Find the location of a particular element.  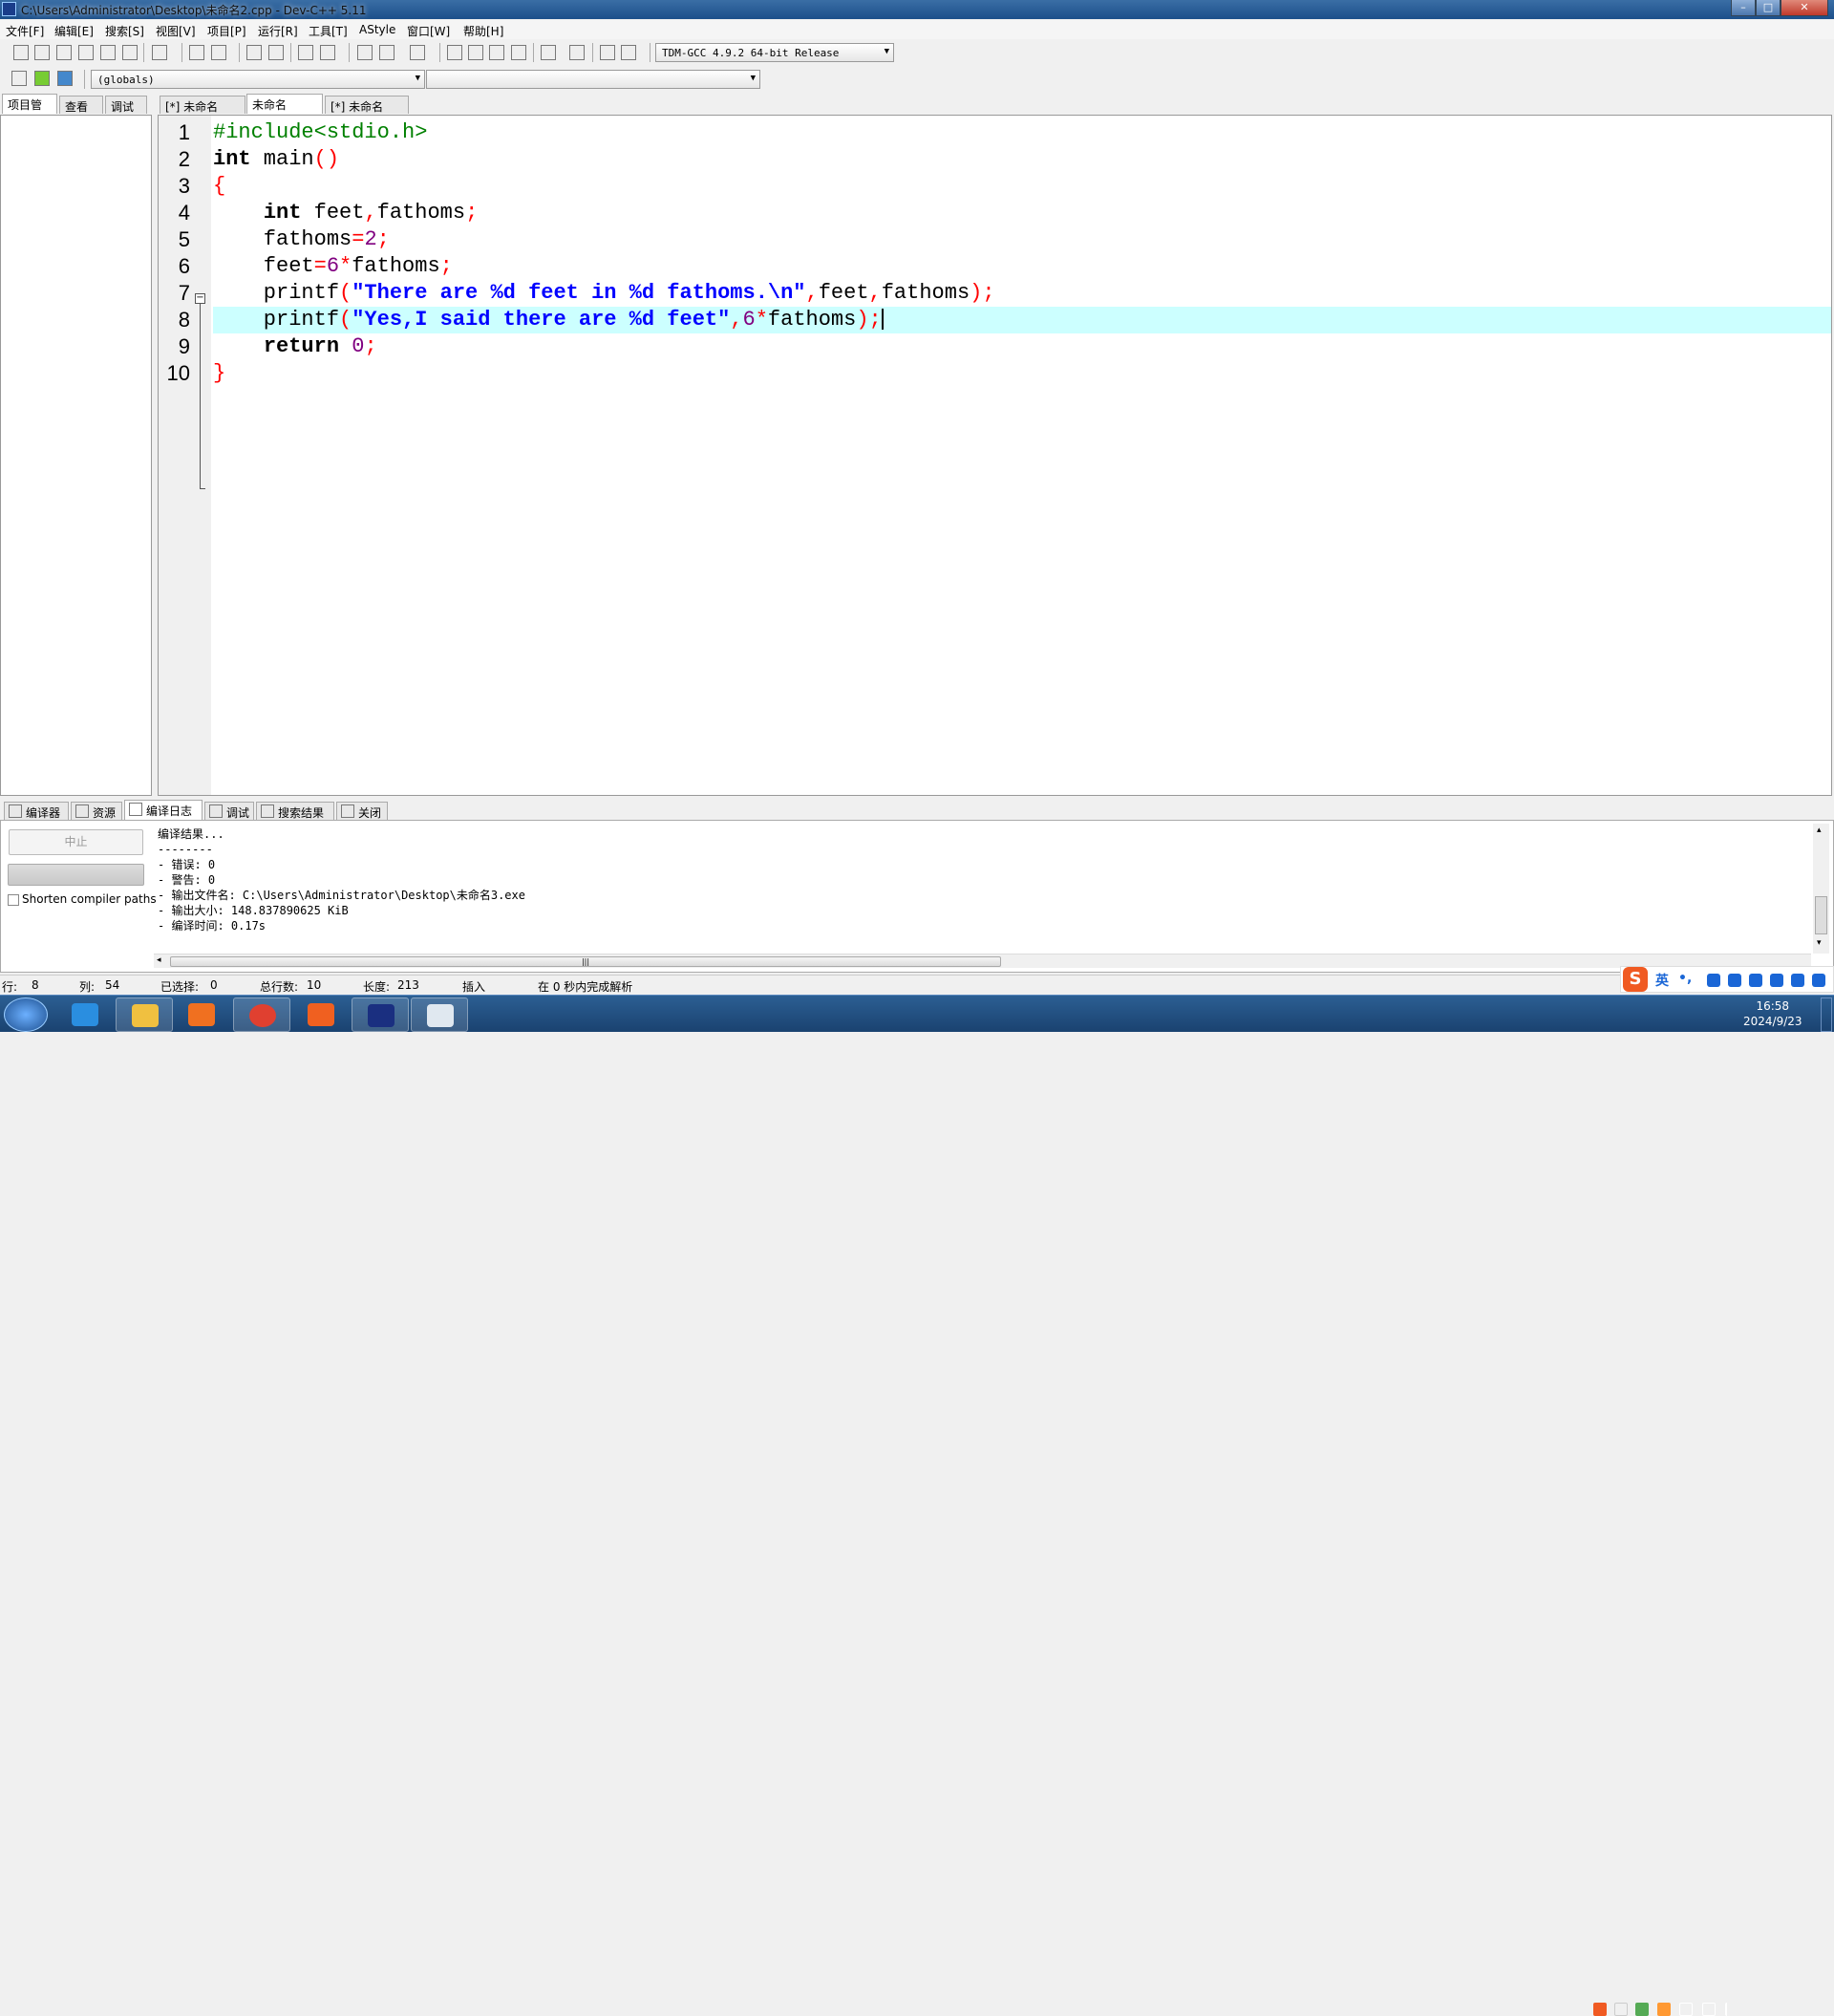

goto-line-icon is located at coordinates (417, 53).